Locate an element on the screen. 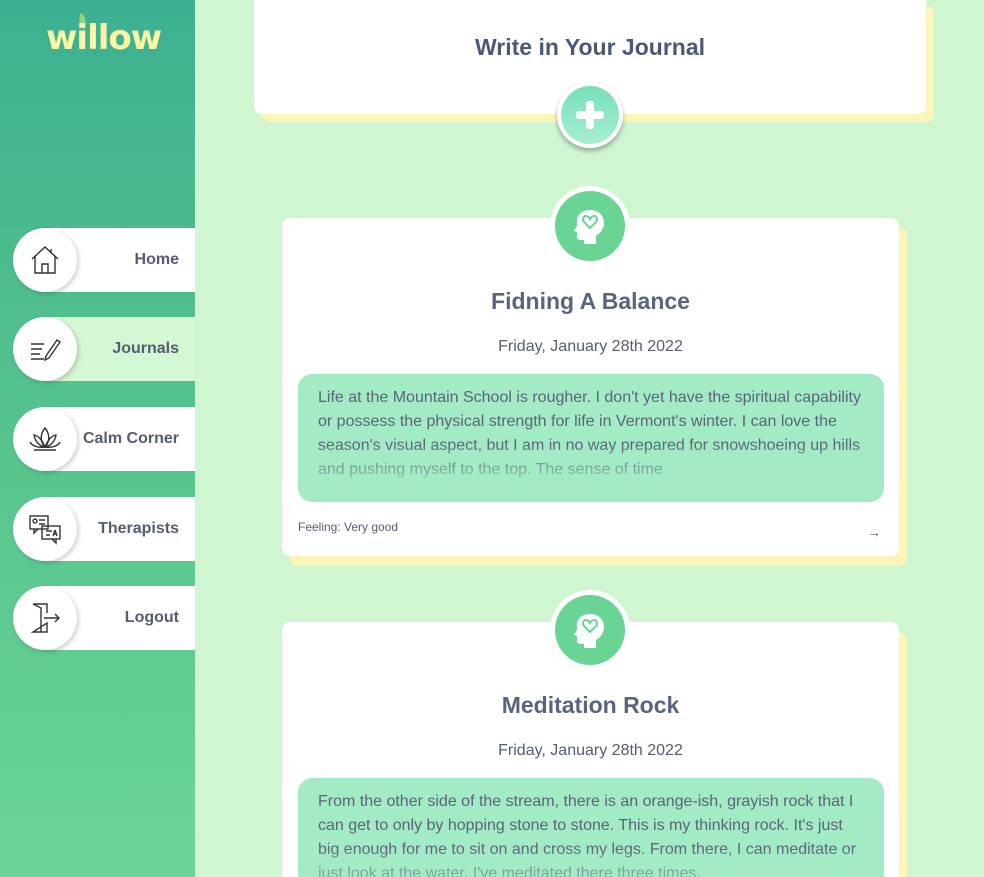 This screenshot has width=984, height=877. logout-door-icon is located at coordinates (45, 618).